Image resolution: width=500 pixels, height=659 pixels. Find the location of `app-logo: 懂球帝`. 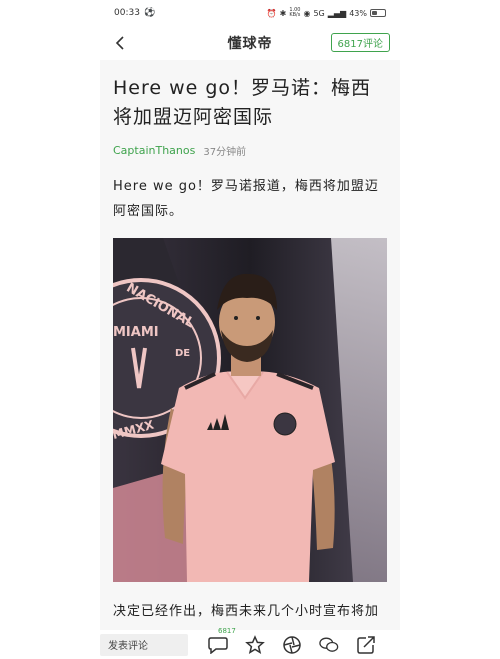

app-logo: 懂球帝 is located at coordinates (250, 44).